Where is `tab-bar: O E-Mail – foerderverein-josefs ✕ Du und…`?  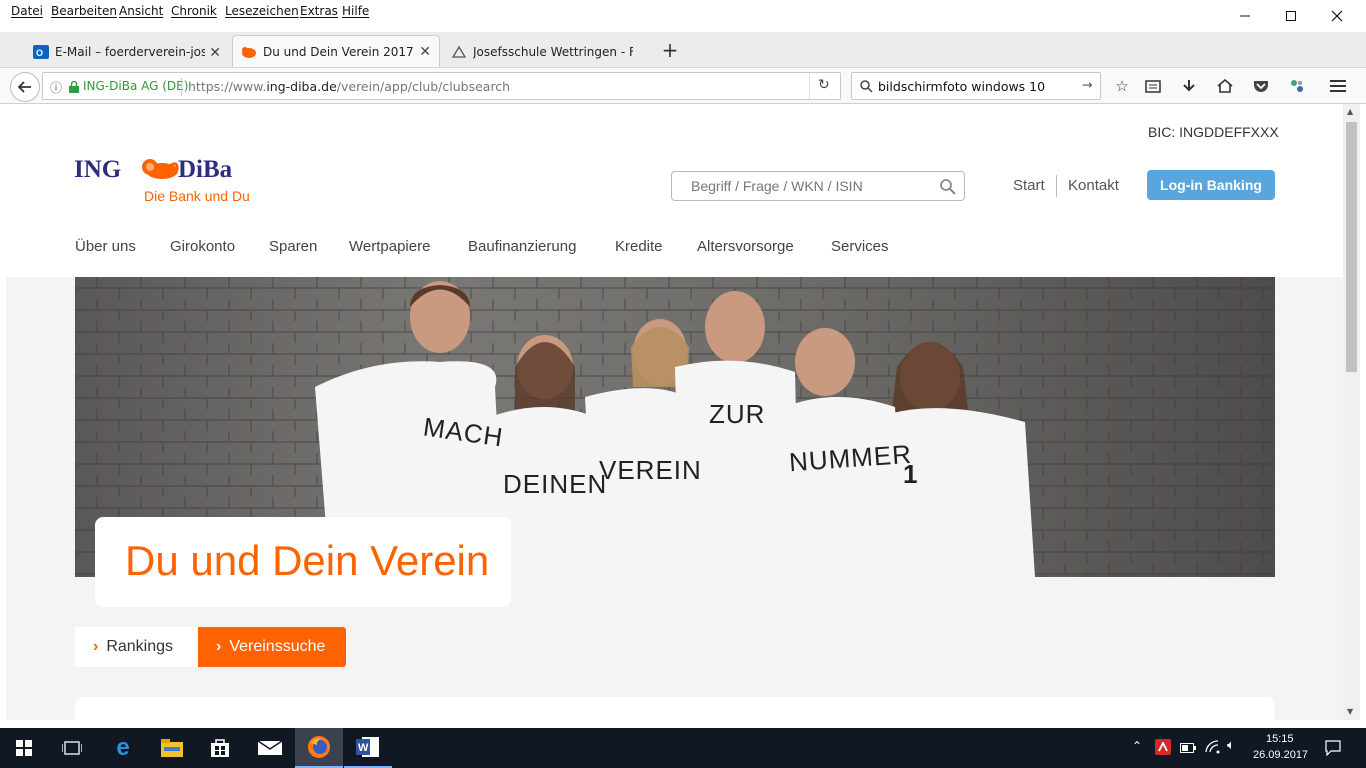
tab-bar: O E-Mail – foerderverein-josefs ✕ Du und… is located at coordinates (683, 50).